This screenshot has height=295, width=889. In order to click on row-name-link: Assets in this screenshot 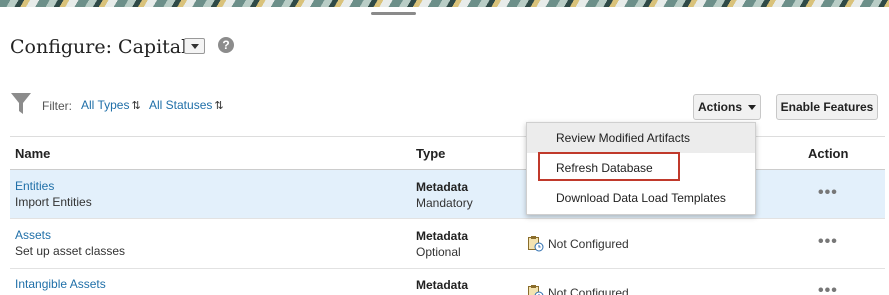, I will do `click(33, 235)`.